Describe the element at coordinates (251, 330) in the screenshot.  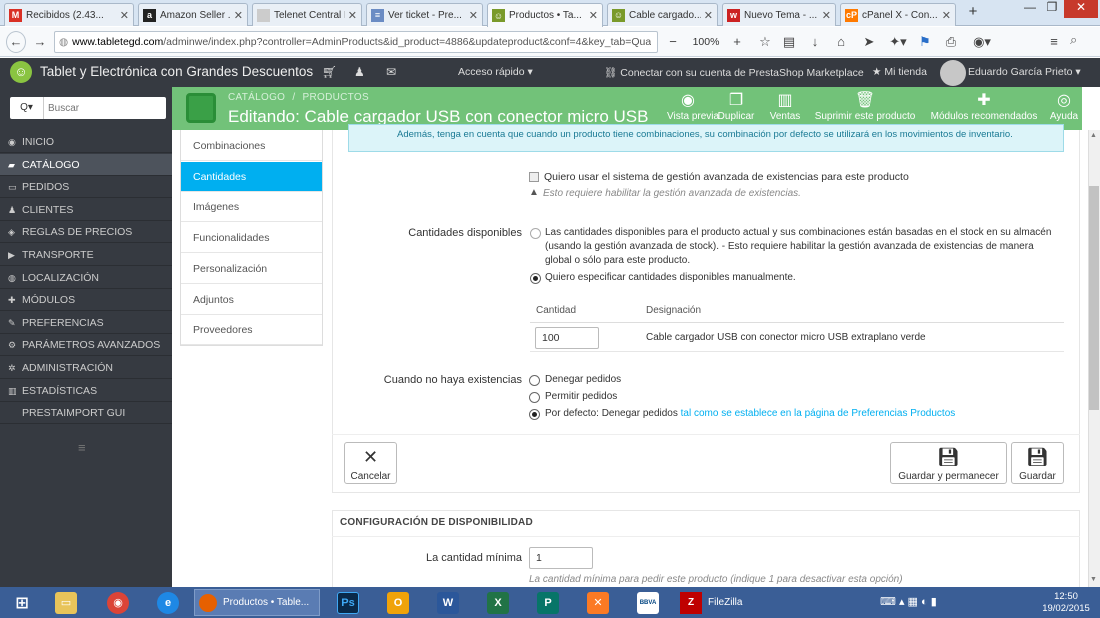
I see `product-subtab: Proveedores` at that location.